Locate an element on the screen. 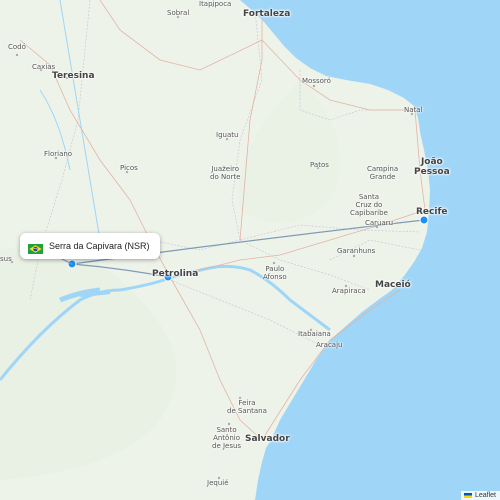 The height and width of the screenshot is (500, 500). origin-airport-name: Serra da Capivara (NSR) is located at coordinates (99, 246).